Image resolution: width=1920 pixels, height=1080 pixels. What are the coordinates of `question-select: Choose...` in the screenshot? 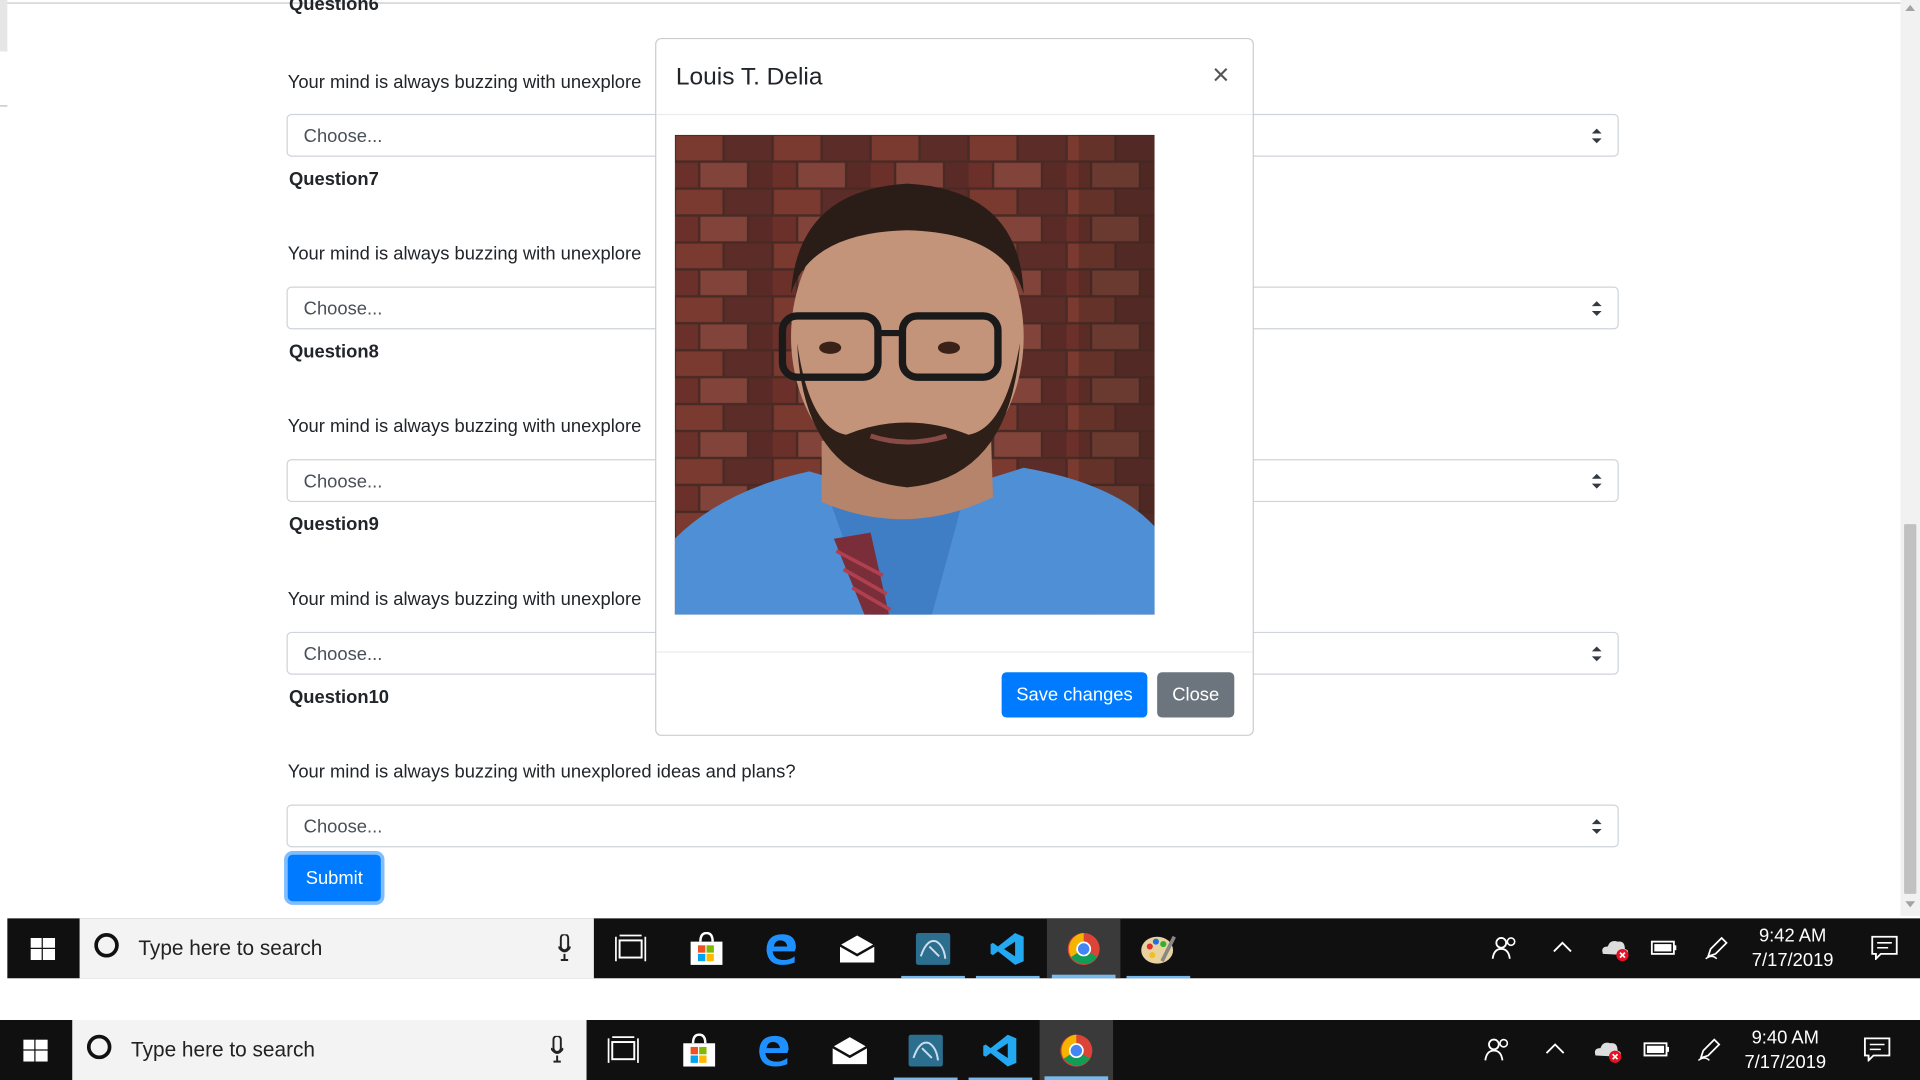 It's located at (952, 826).